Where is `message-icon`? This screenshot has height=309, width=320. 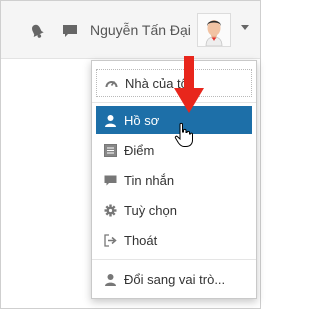
message-icon is located at coordinates (110, 180).